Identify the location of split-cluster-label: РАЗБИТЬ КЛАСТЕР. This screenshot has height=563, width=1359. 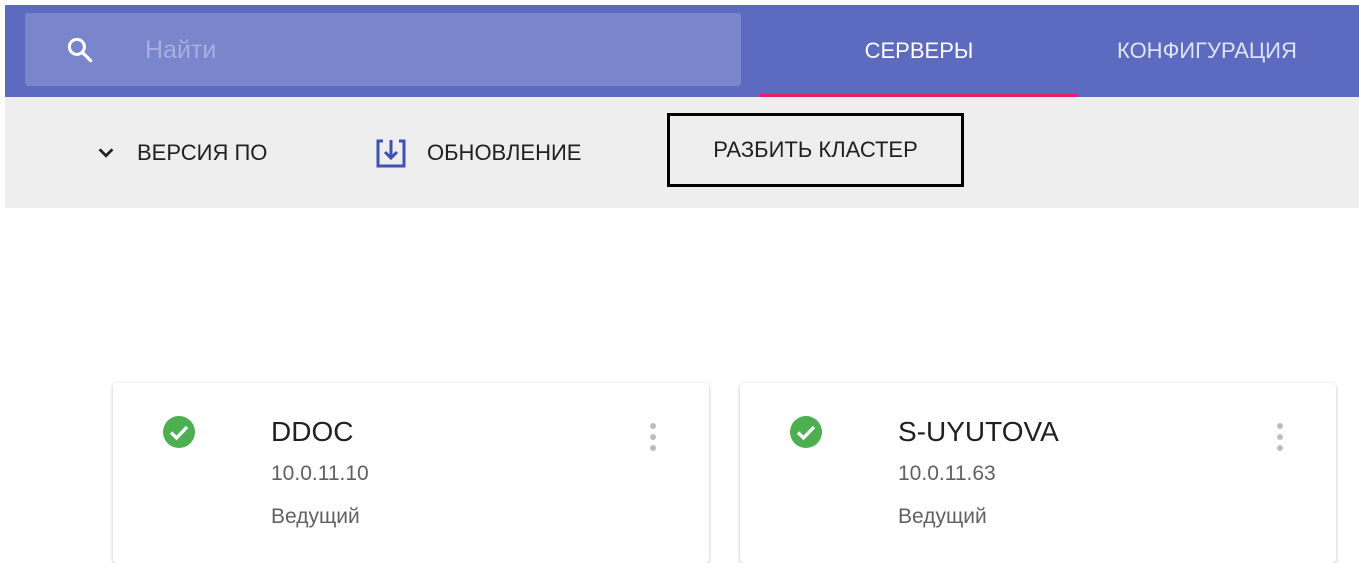
(815, 149).